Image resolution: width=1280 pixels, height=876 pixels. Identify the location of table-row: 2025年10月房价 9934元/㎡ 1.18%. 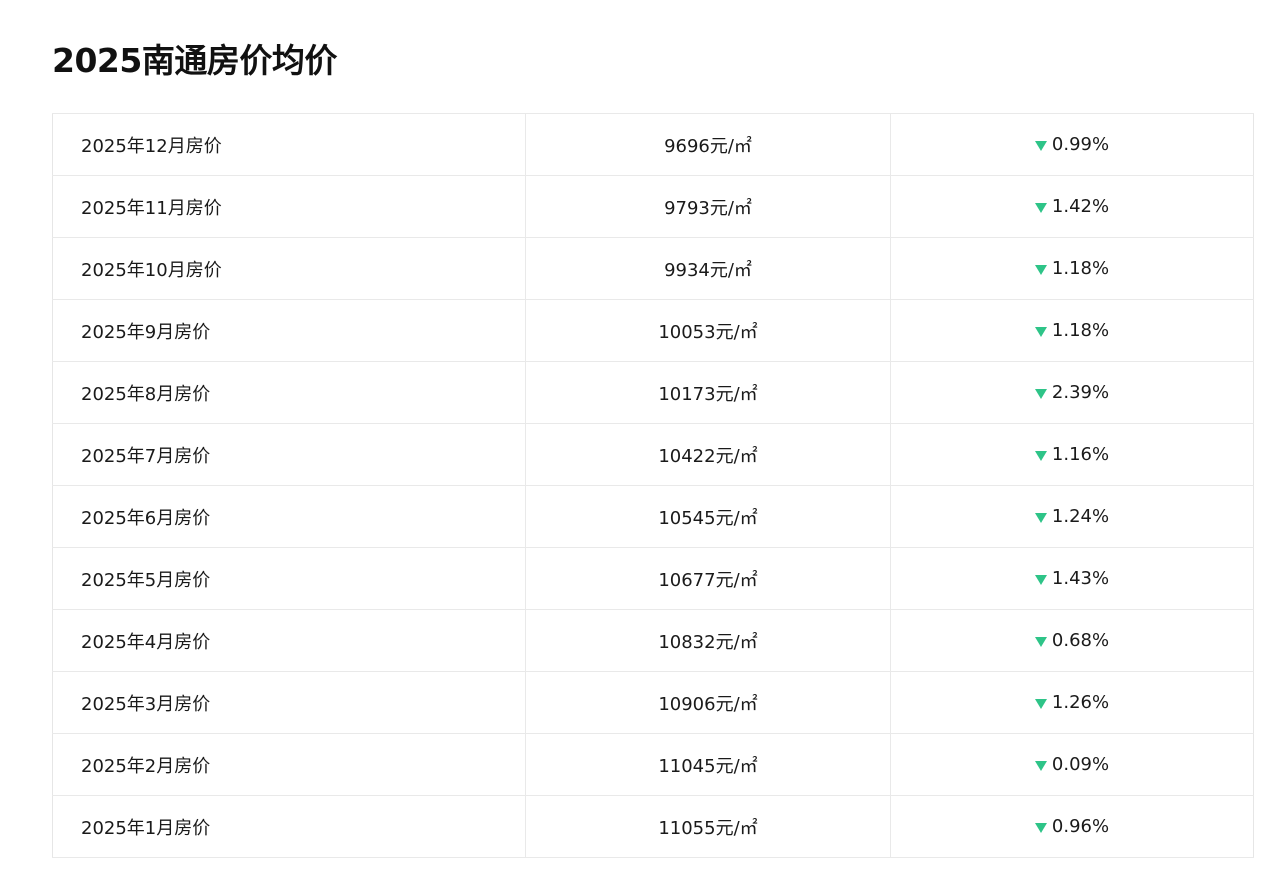
(653, 268).